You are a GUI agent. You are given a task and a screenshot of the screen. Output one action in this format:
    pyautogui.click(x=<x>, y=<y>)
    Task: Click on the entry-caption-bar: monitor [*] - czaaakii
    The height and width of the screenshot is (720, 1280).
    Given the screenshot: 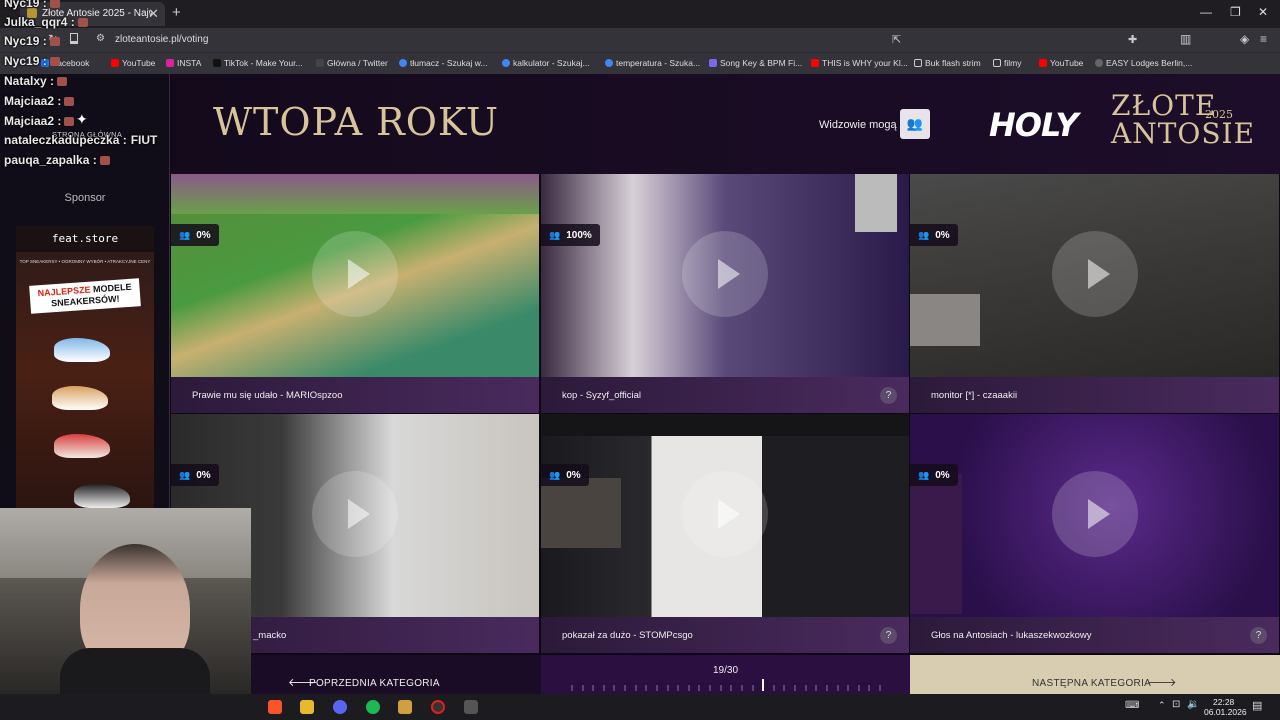 What is the action you would take?
    pyautogui.click(x=1094, y=395)
    